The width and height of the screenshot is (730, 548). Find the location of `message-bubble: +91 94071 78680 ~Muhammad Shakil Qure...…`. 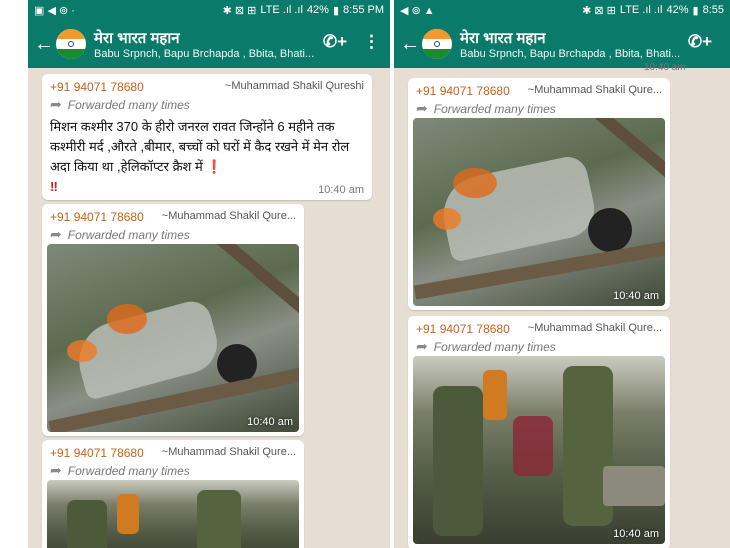

message-bubble: +91 94071 78680 ~Muhammad Shakil Qure...… is located at coordinates (173, 494).